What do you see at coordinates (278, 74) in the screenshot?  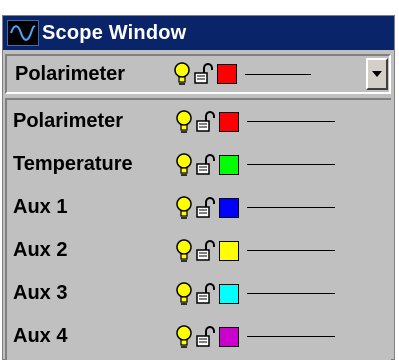 I see `selected-channel-trace-line` at bounding box center [278, 74].